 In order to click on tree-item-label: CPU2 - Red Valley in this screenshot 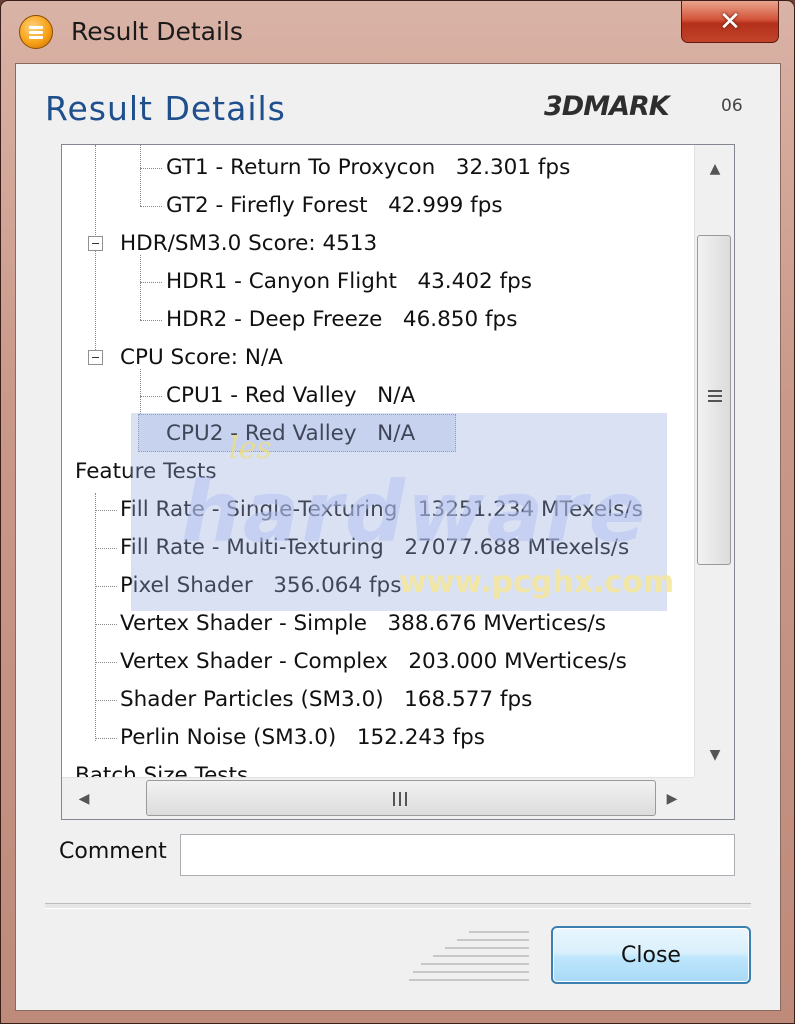, I will do `click(261, 433)`.